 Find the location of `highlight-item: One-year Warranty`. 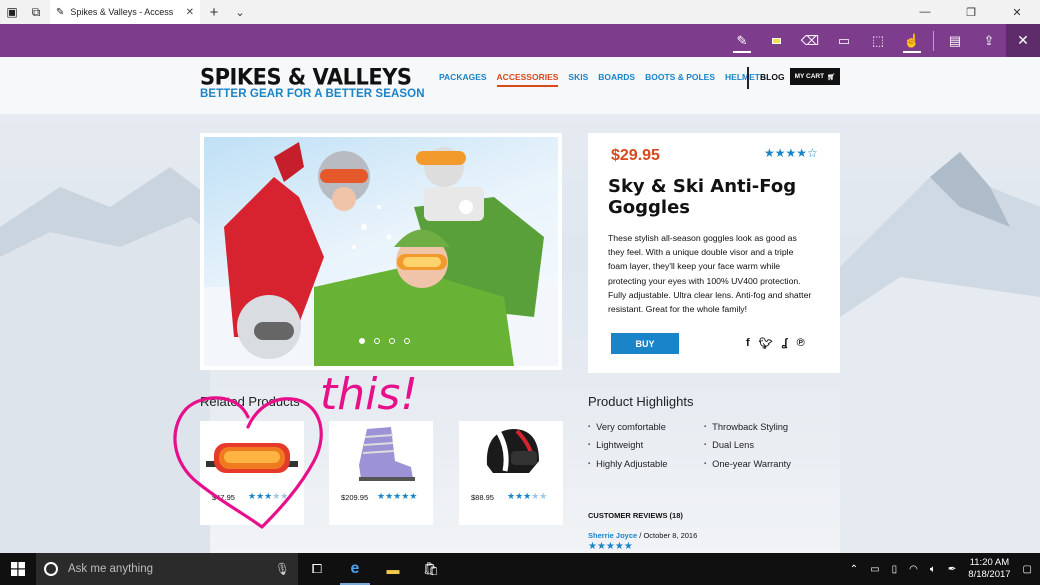

highlight-item: One-year Warranty is located at coordinates (747, 465).